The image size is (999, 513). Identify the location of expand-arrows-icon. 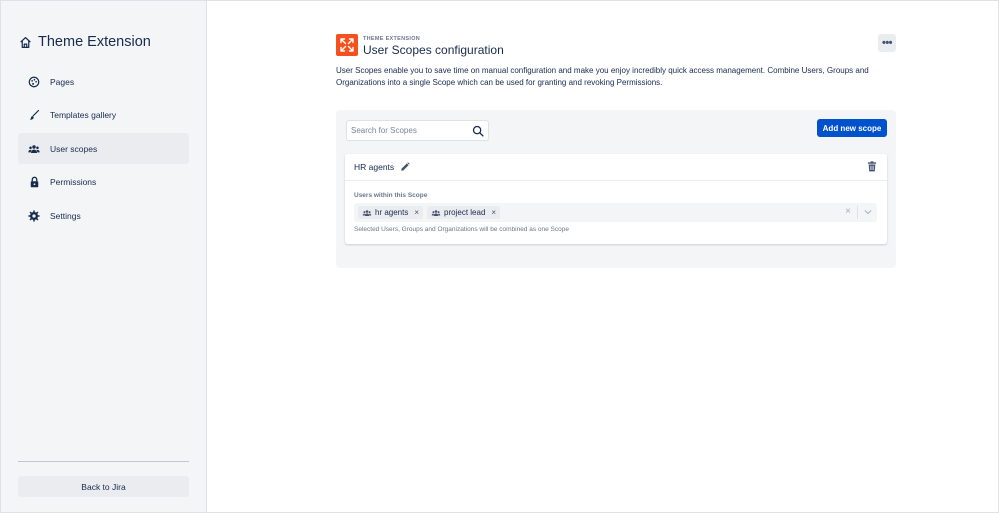
(347, 45).